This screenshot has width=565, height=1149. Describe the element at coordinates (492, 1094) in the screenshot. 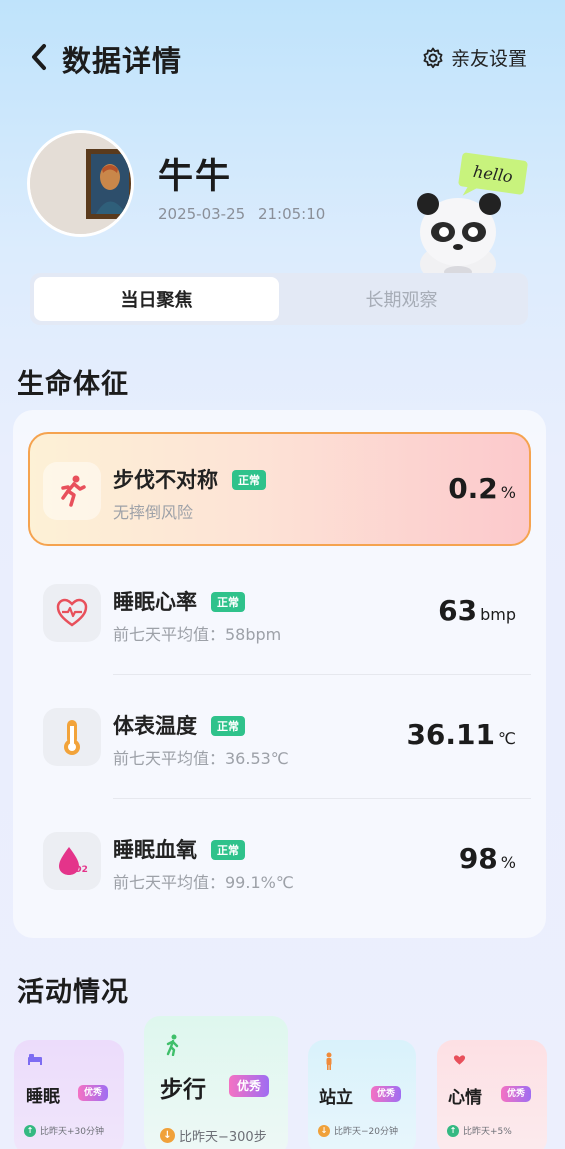

I see `activity-card-mood: 心情 优秀 ↑ 比昨天+5%` at that location.